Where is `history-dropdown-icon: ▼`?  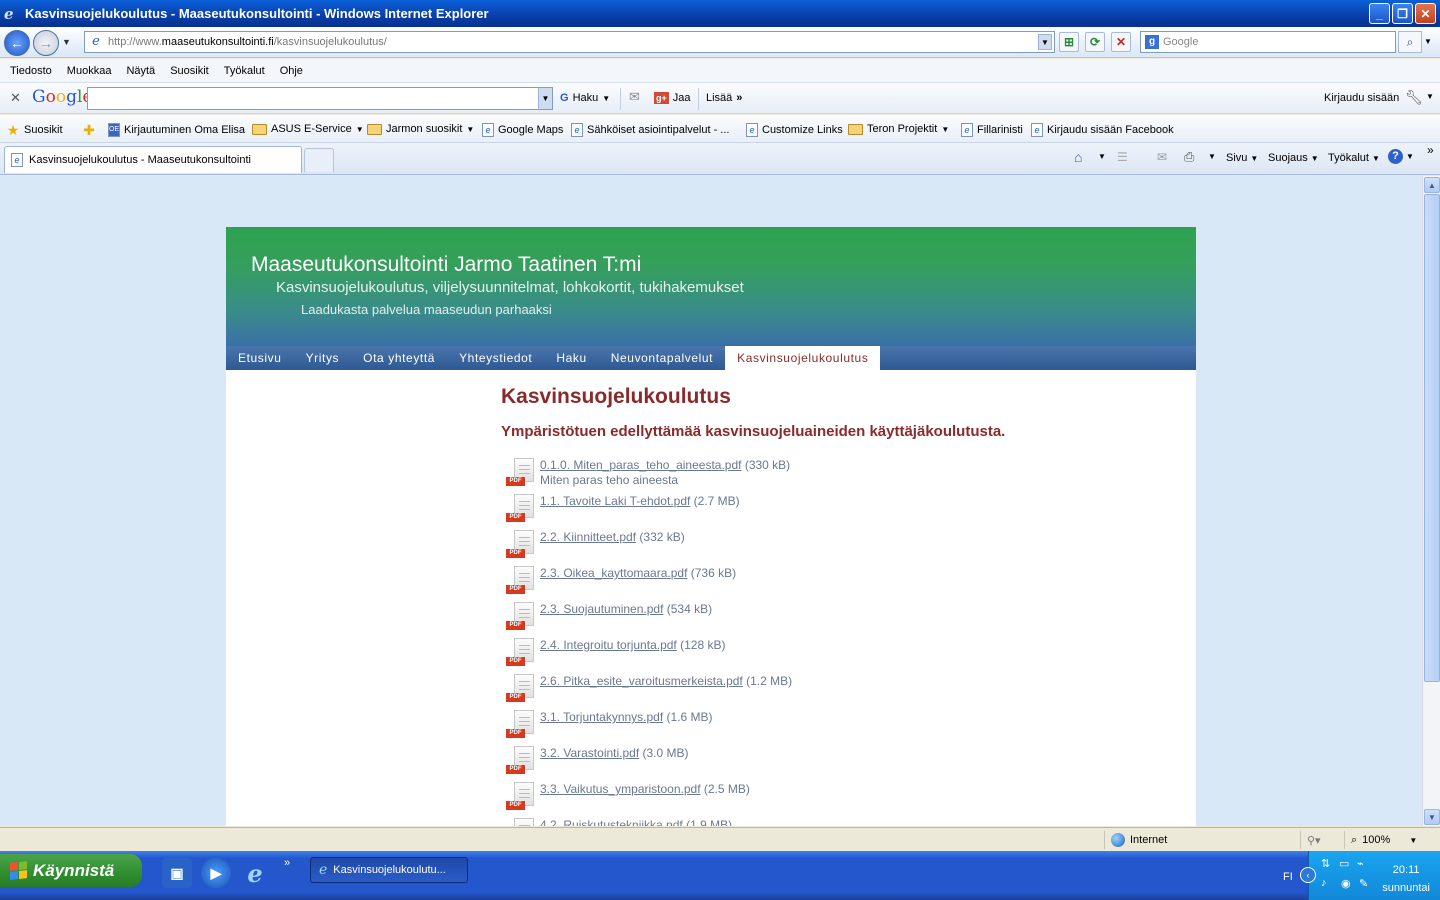
history-dropdown-icon: ▼ is located at coordinates (66, 42).